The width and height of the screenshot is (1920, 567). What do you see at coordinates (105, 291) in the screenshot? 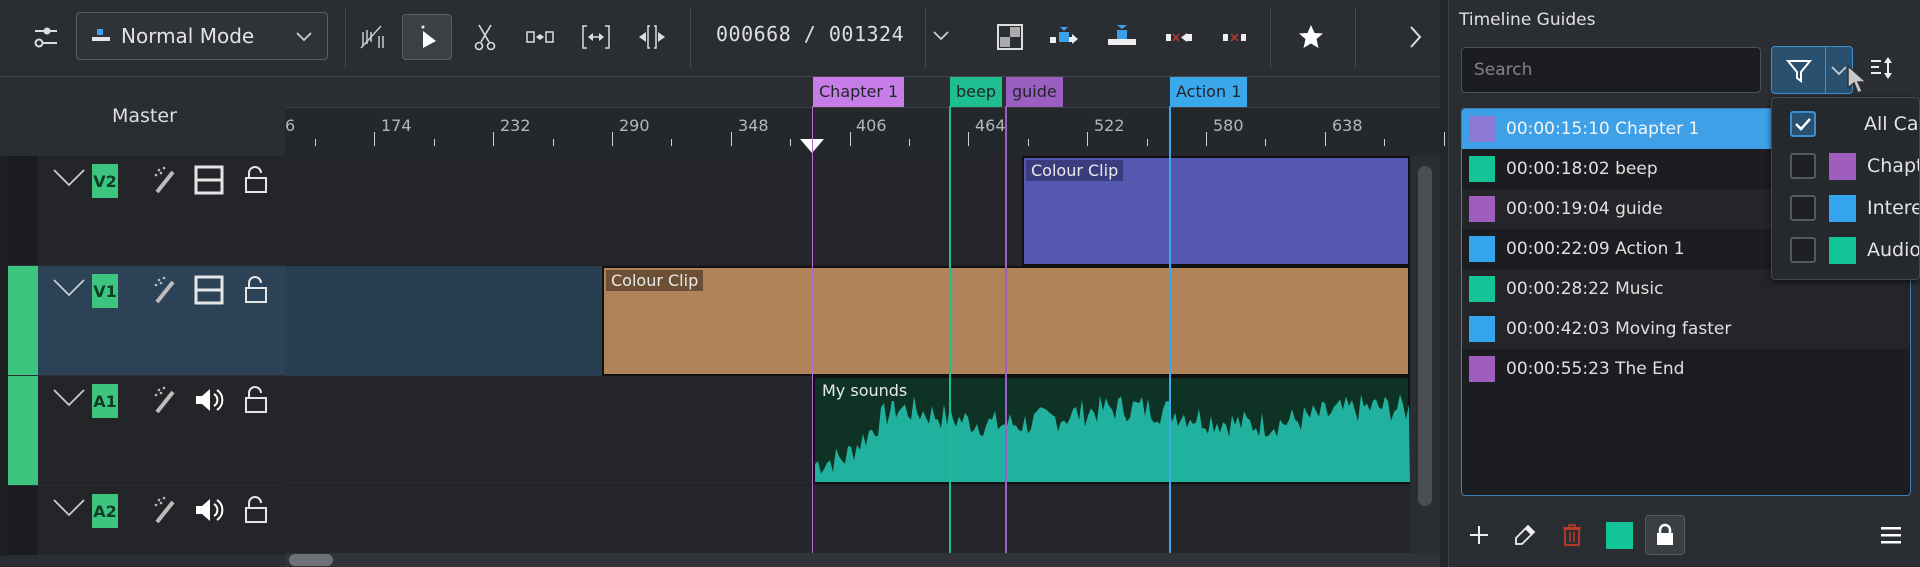
I see `track-tag: V1` at bounding box center [105, 291].